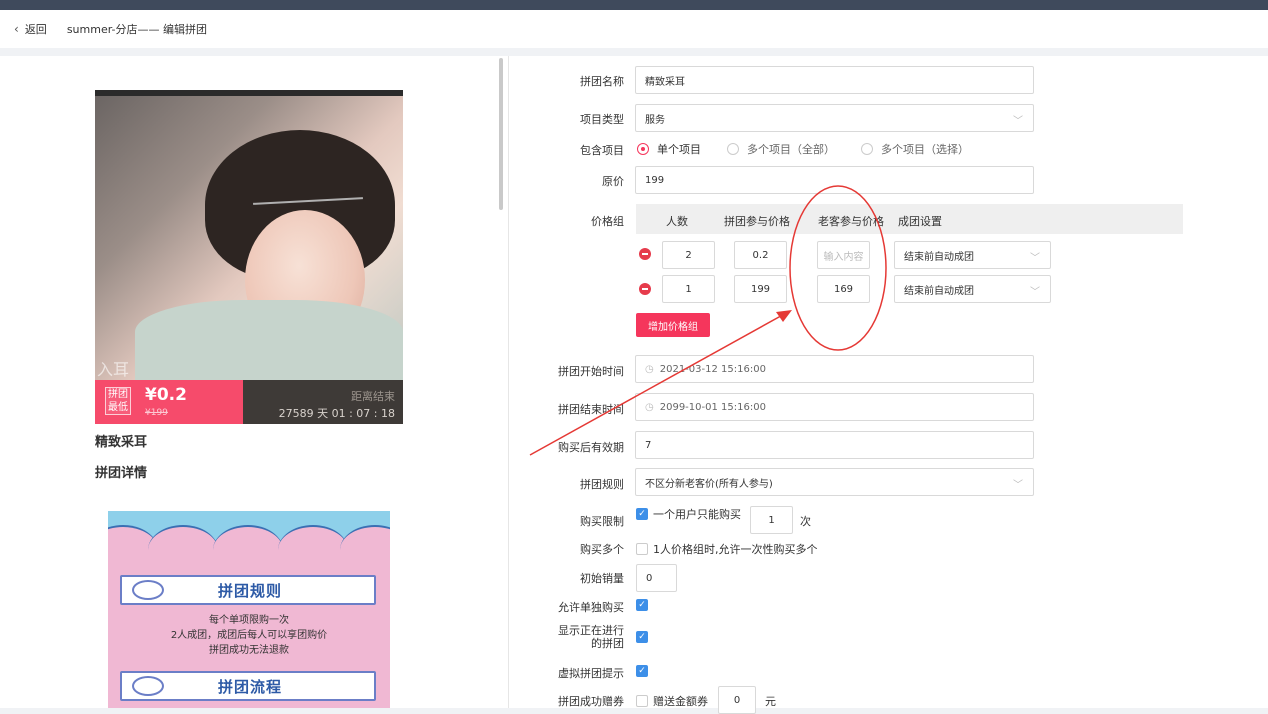 This screenshot has width=1268, height=714. I want to click on old-price-input: 169, so click(843, 289).